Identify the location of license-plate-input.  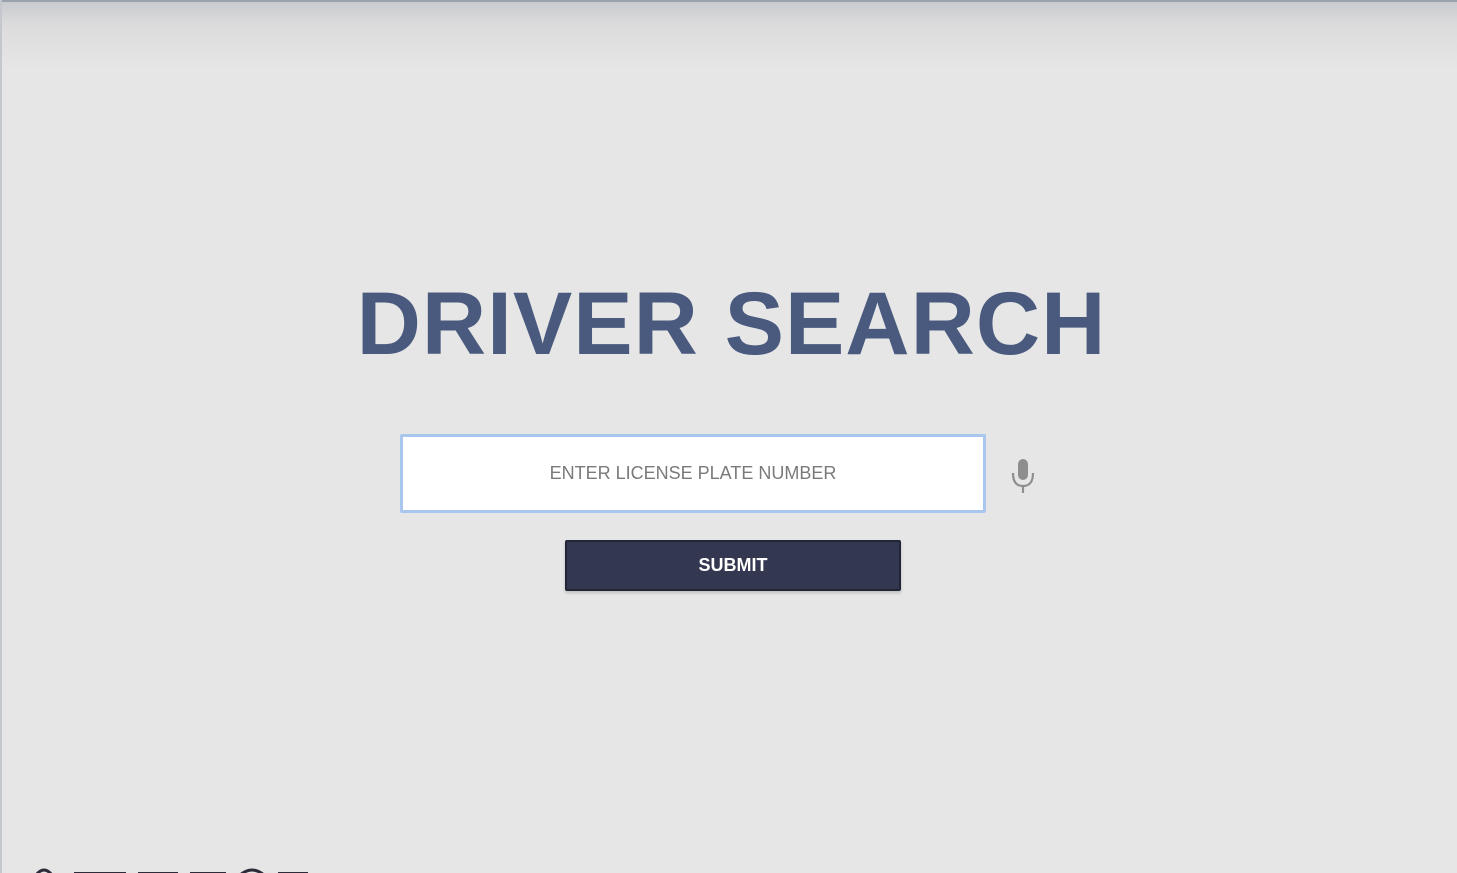
(693, 473).